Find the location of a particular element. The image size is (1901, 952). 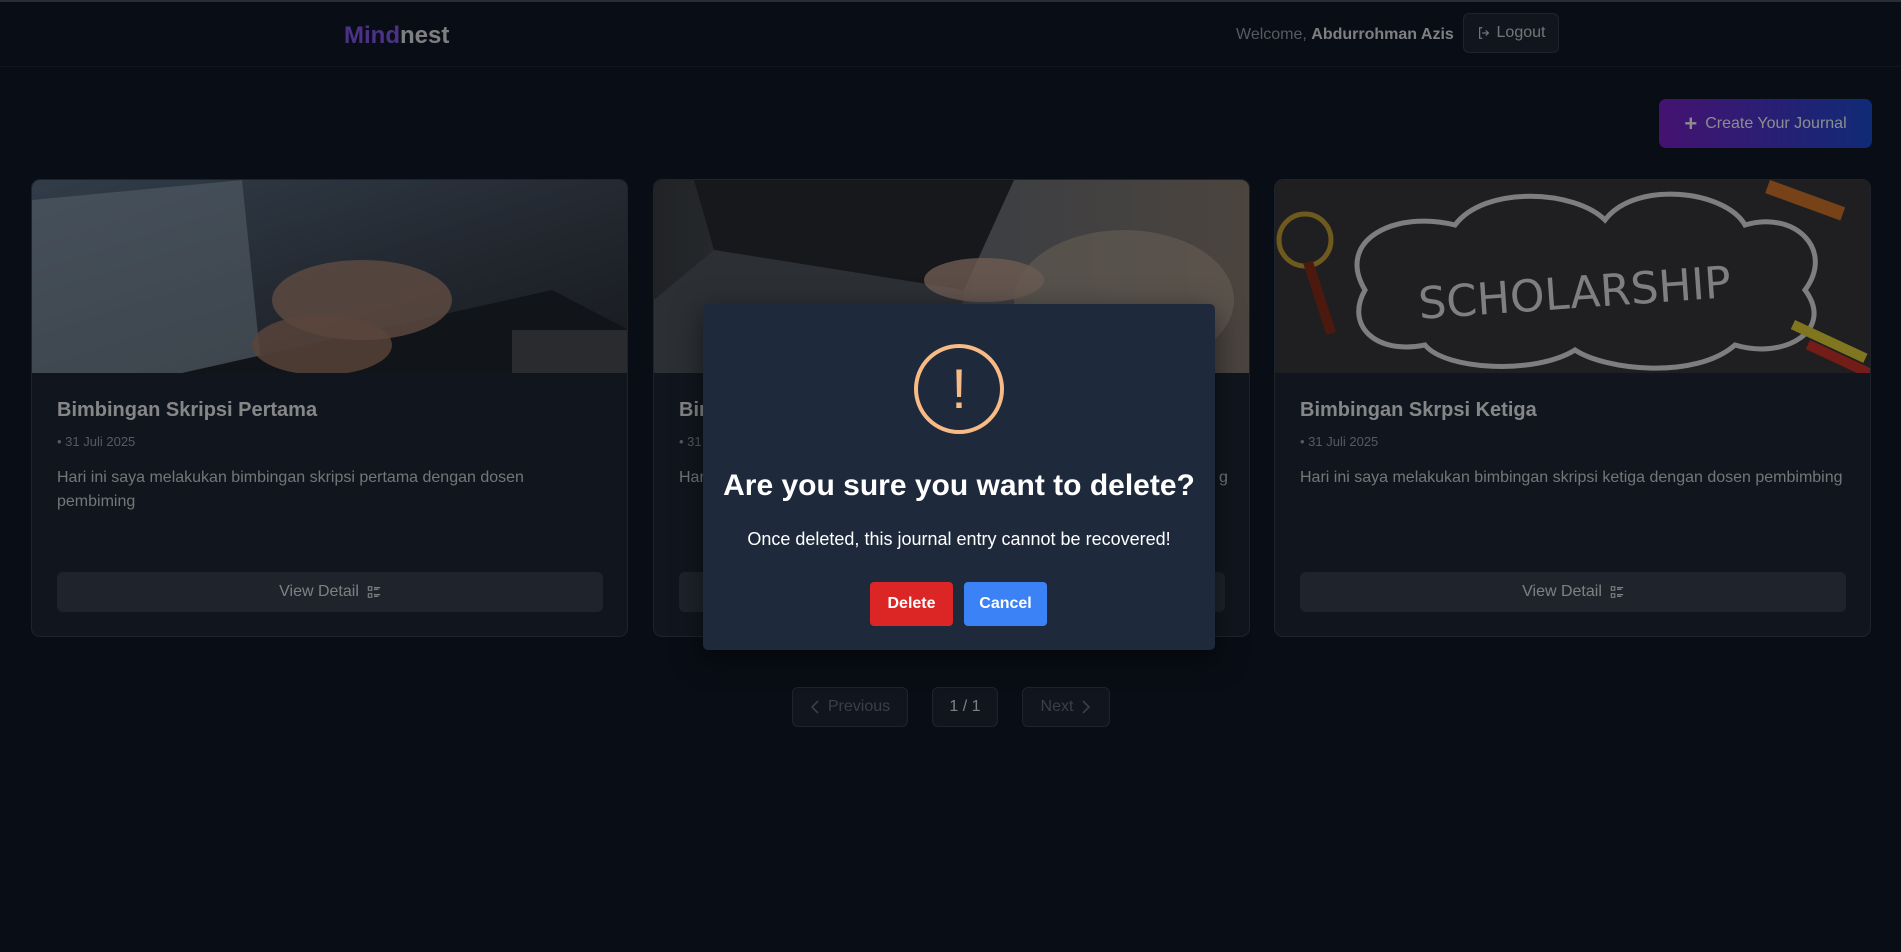

dialog-title: Are you sure you want to delete? is located at coordinates (959, 485).